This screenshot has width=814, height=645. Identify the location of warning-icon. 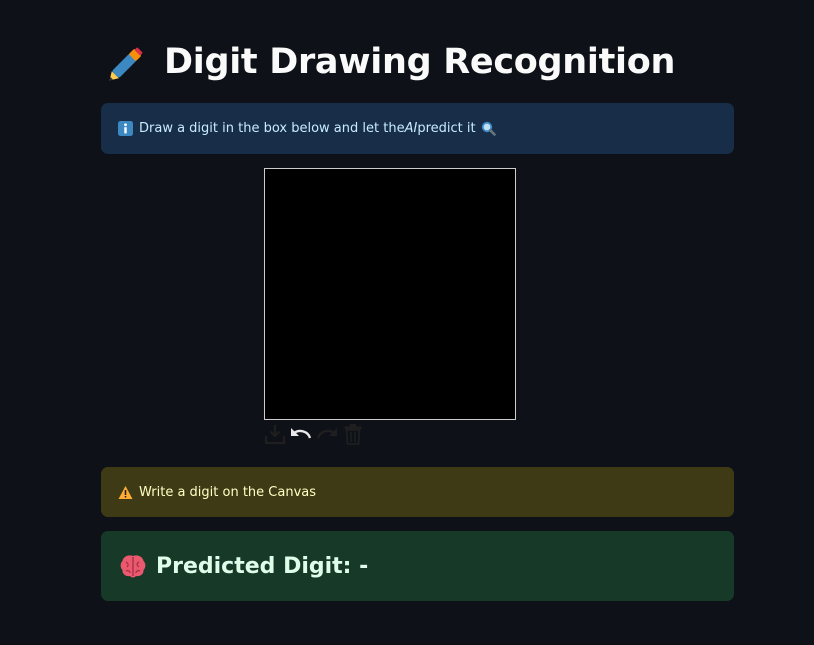
(125, 492).